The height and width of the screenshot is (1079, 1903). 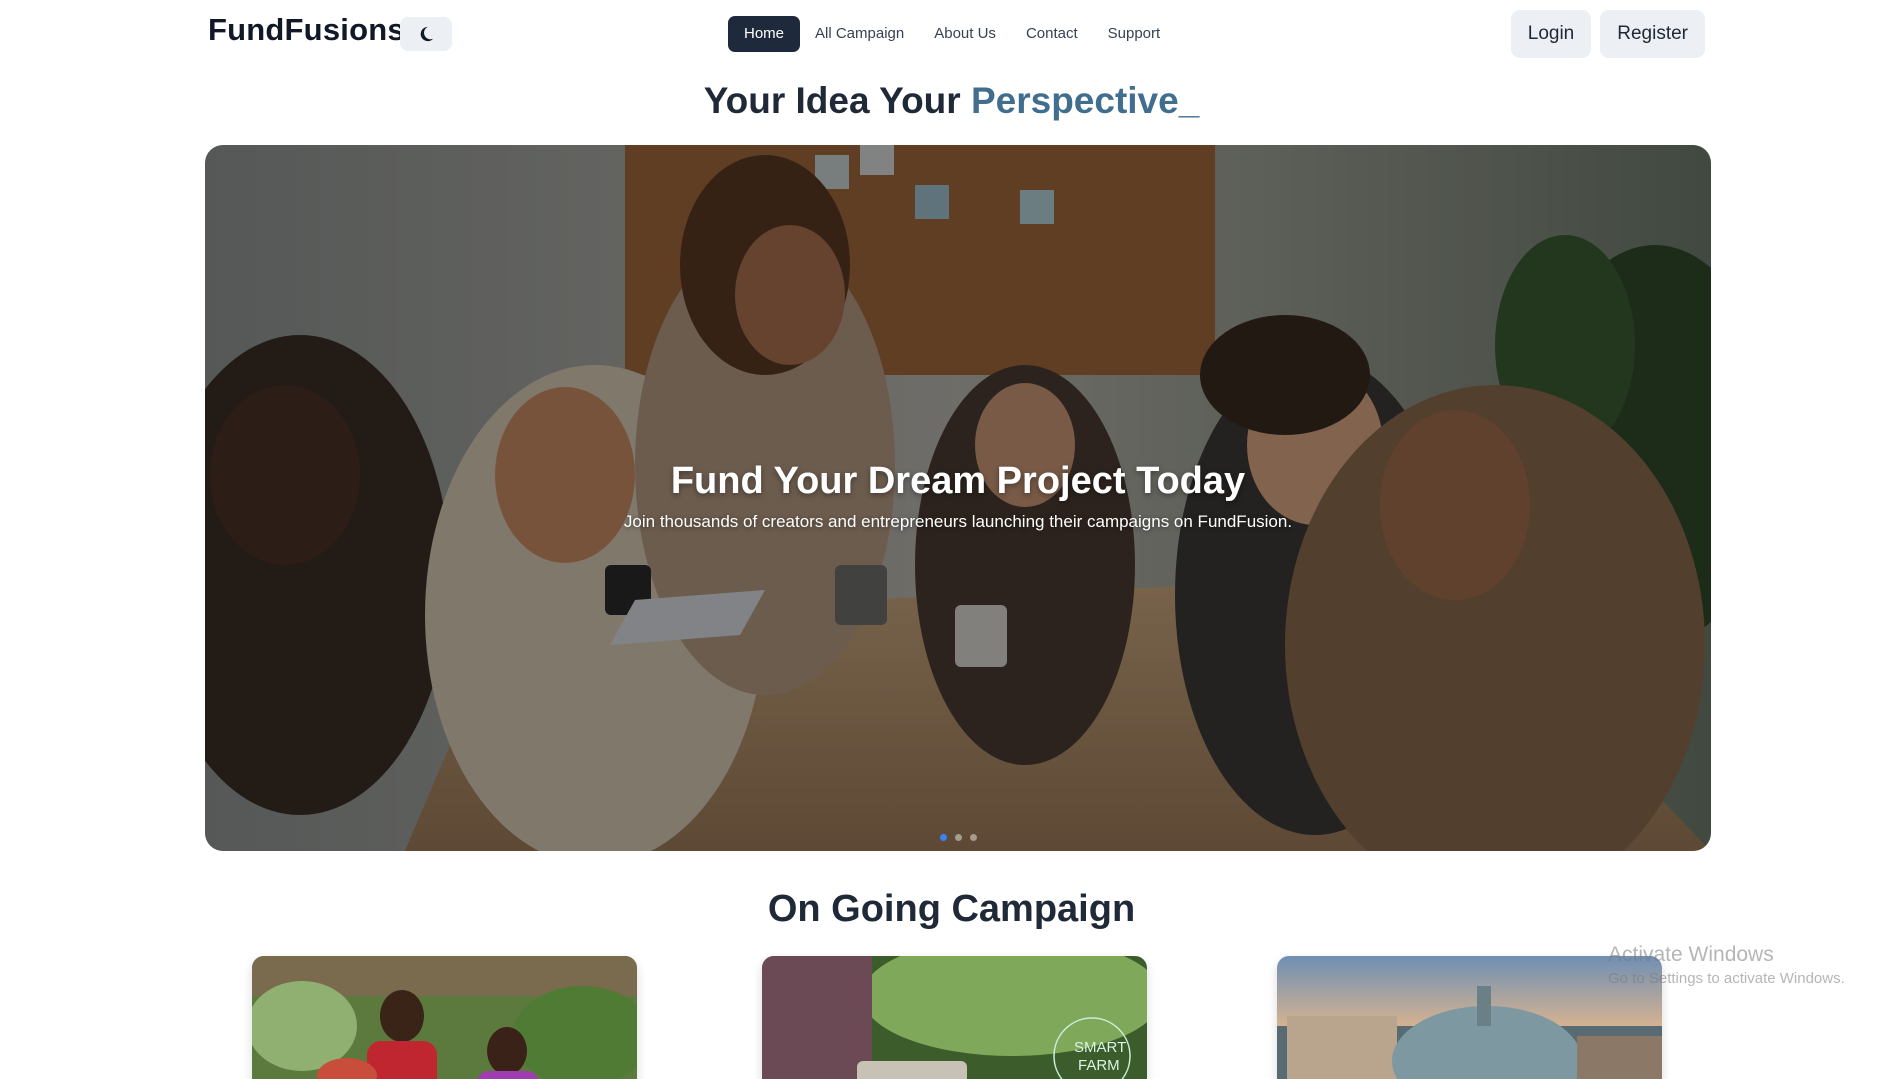 What do you see at coordinates (1099, 1065) in the screenshot?
I see `farm-text: FARM` at bounding box center [1099, 1065].